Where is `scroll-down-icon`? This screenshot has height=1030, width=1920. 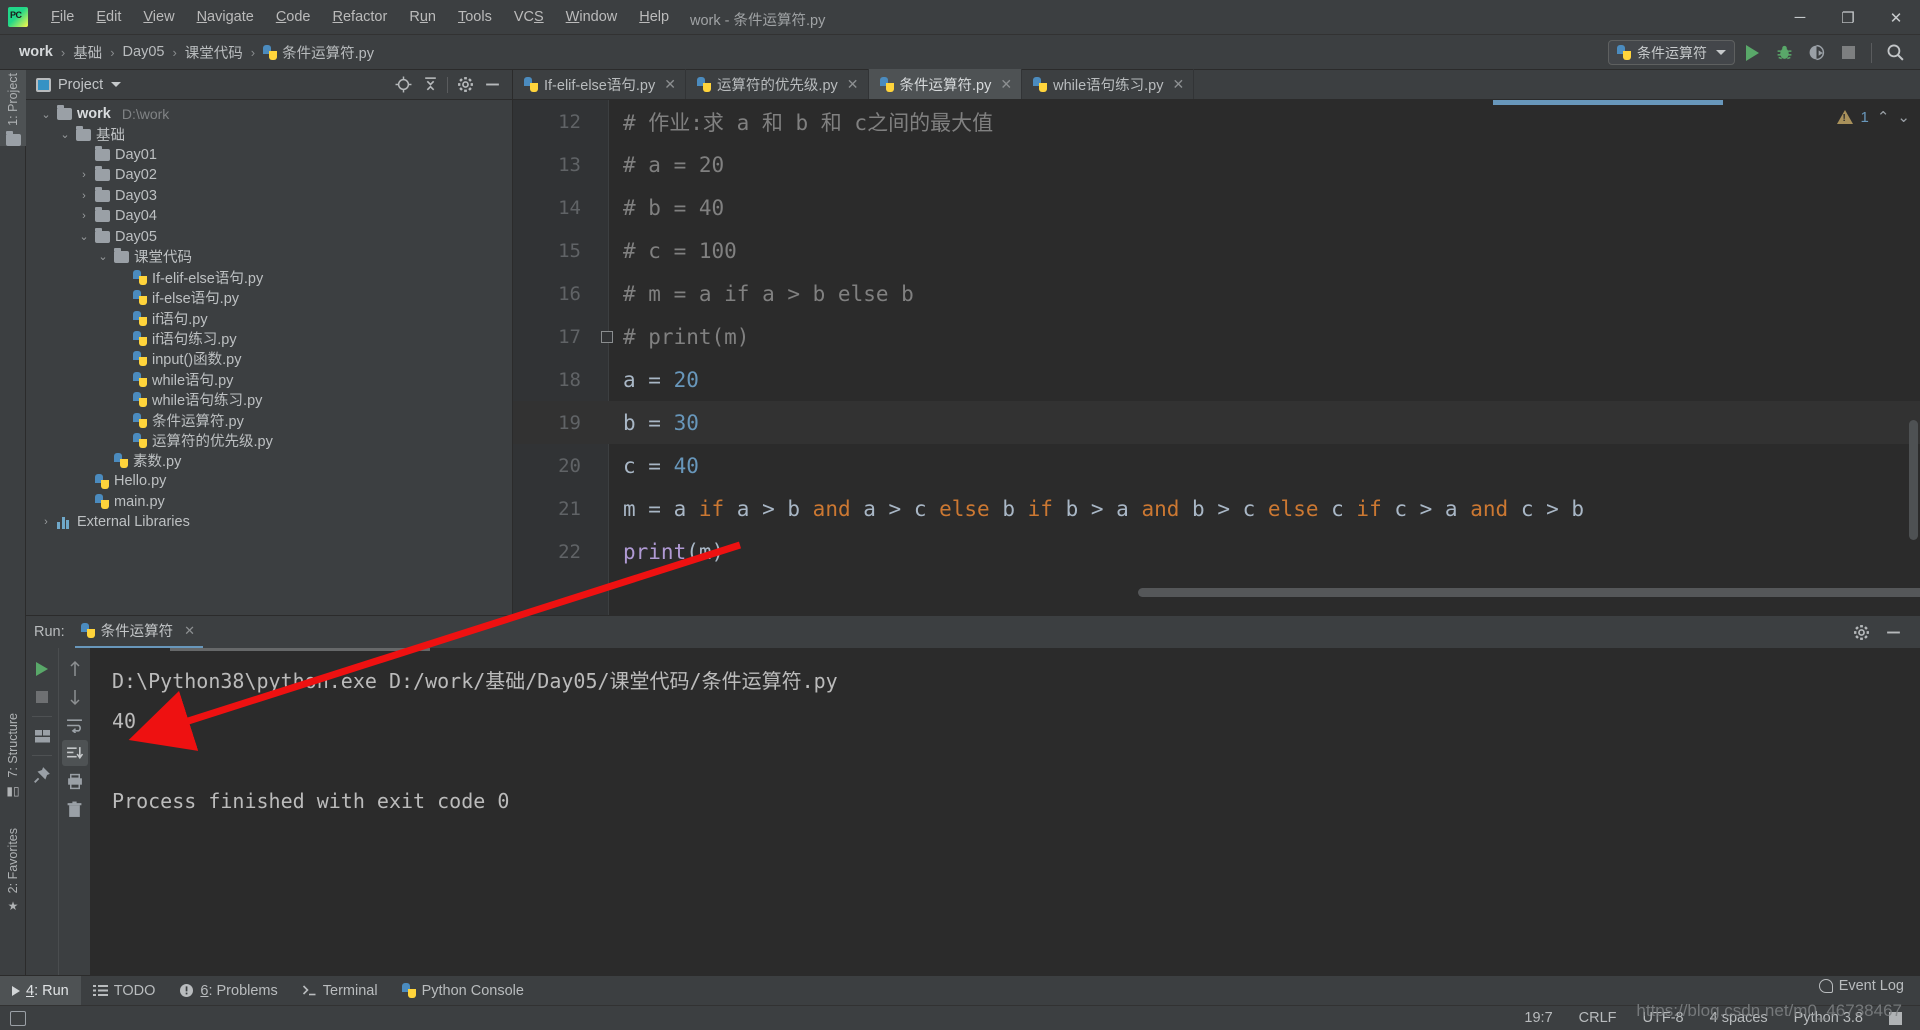
scroll-down-icon is located at coordinates (75, 697).